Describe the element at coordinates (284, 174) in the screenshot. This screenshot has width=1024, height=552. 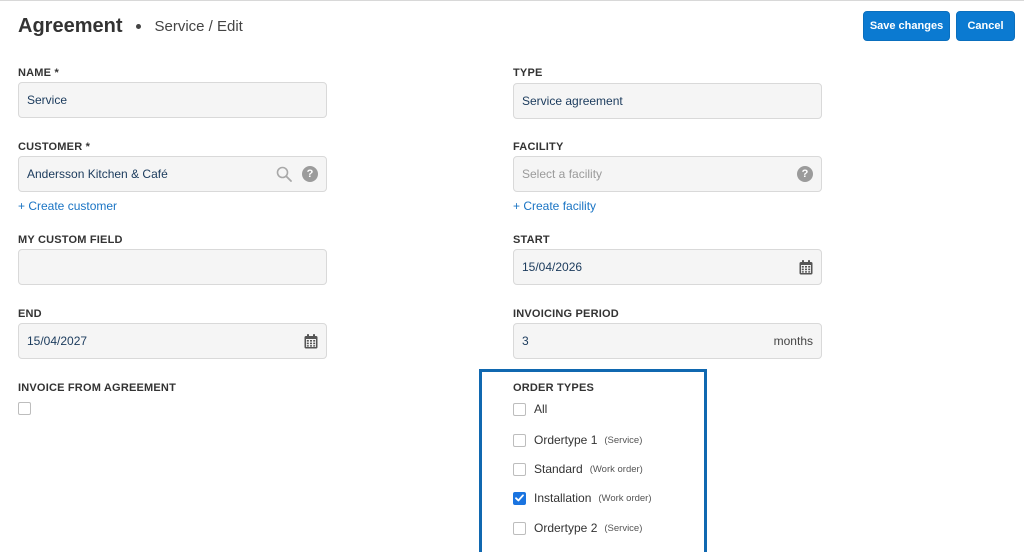
I see `search-icon` at that location.